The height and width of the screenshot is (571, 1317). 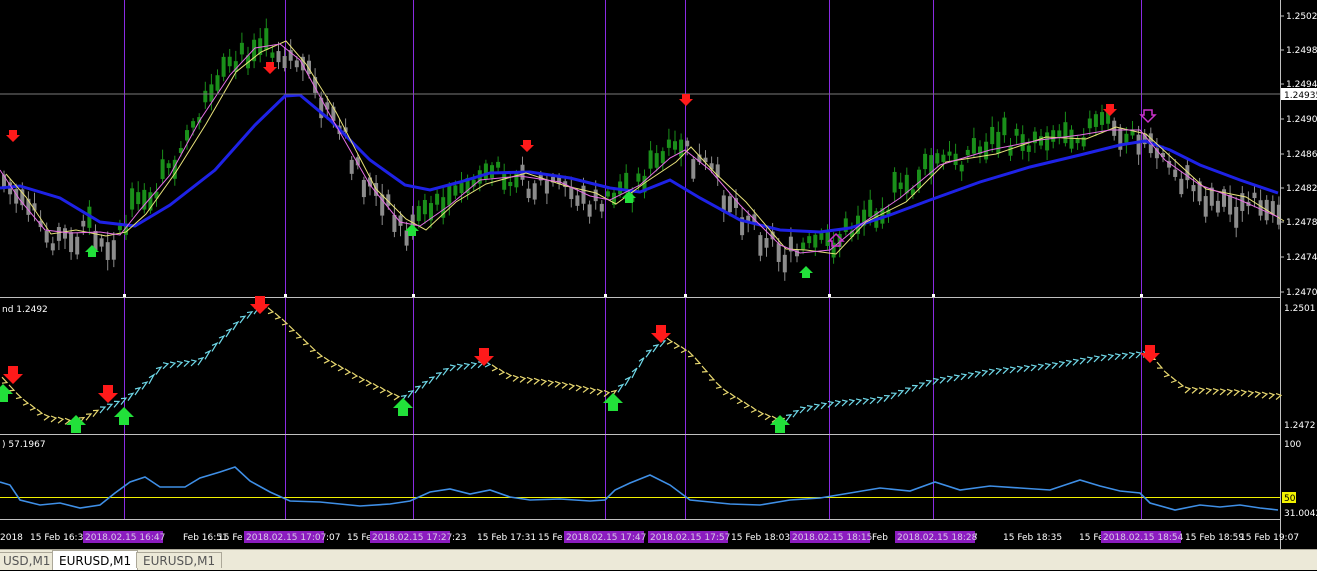 I want to click on time-highlight-marker: 2018.02.15 18:15, so click(x=831, y=537).